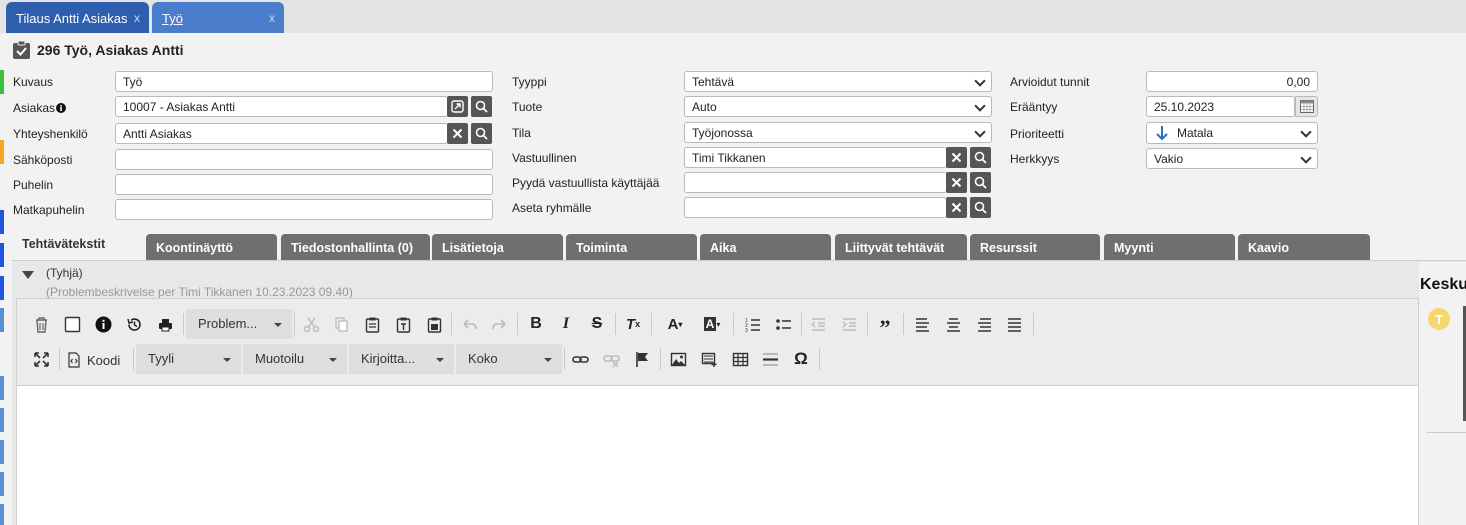 This screenshot has height=525, width=1466. I want to click on source-code-button: Koodi, so click(93, 360).